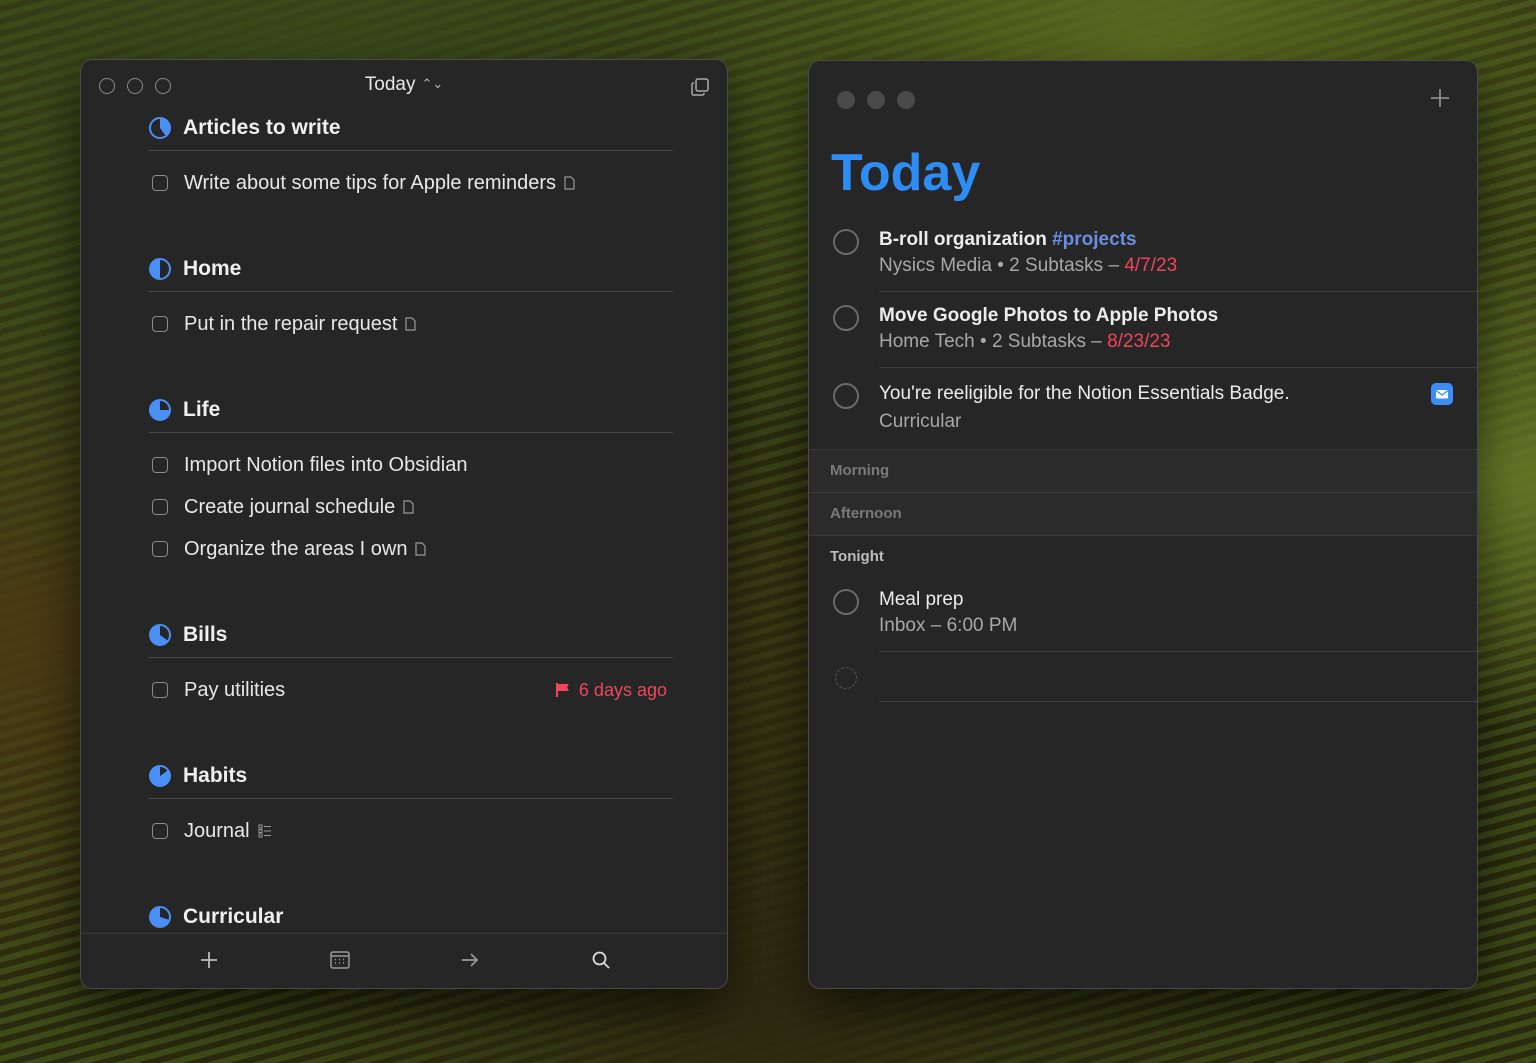  I want to click on item-label: Put in the repair request, so click(291, 323).